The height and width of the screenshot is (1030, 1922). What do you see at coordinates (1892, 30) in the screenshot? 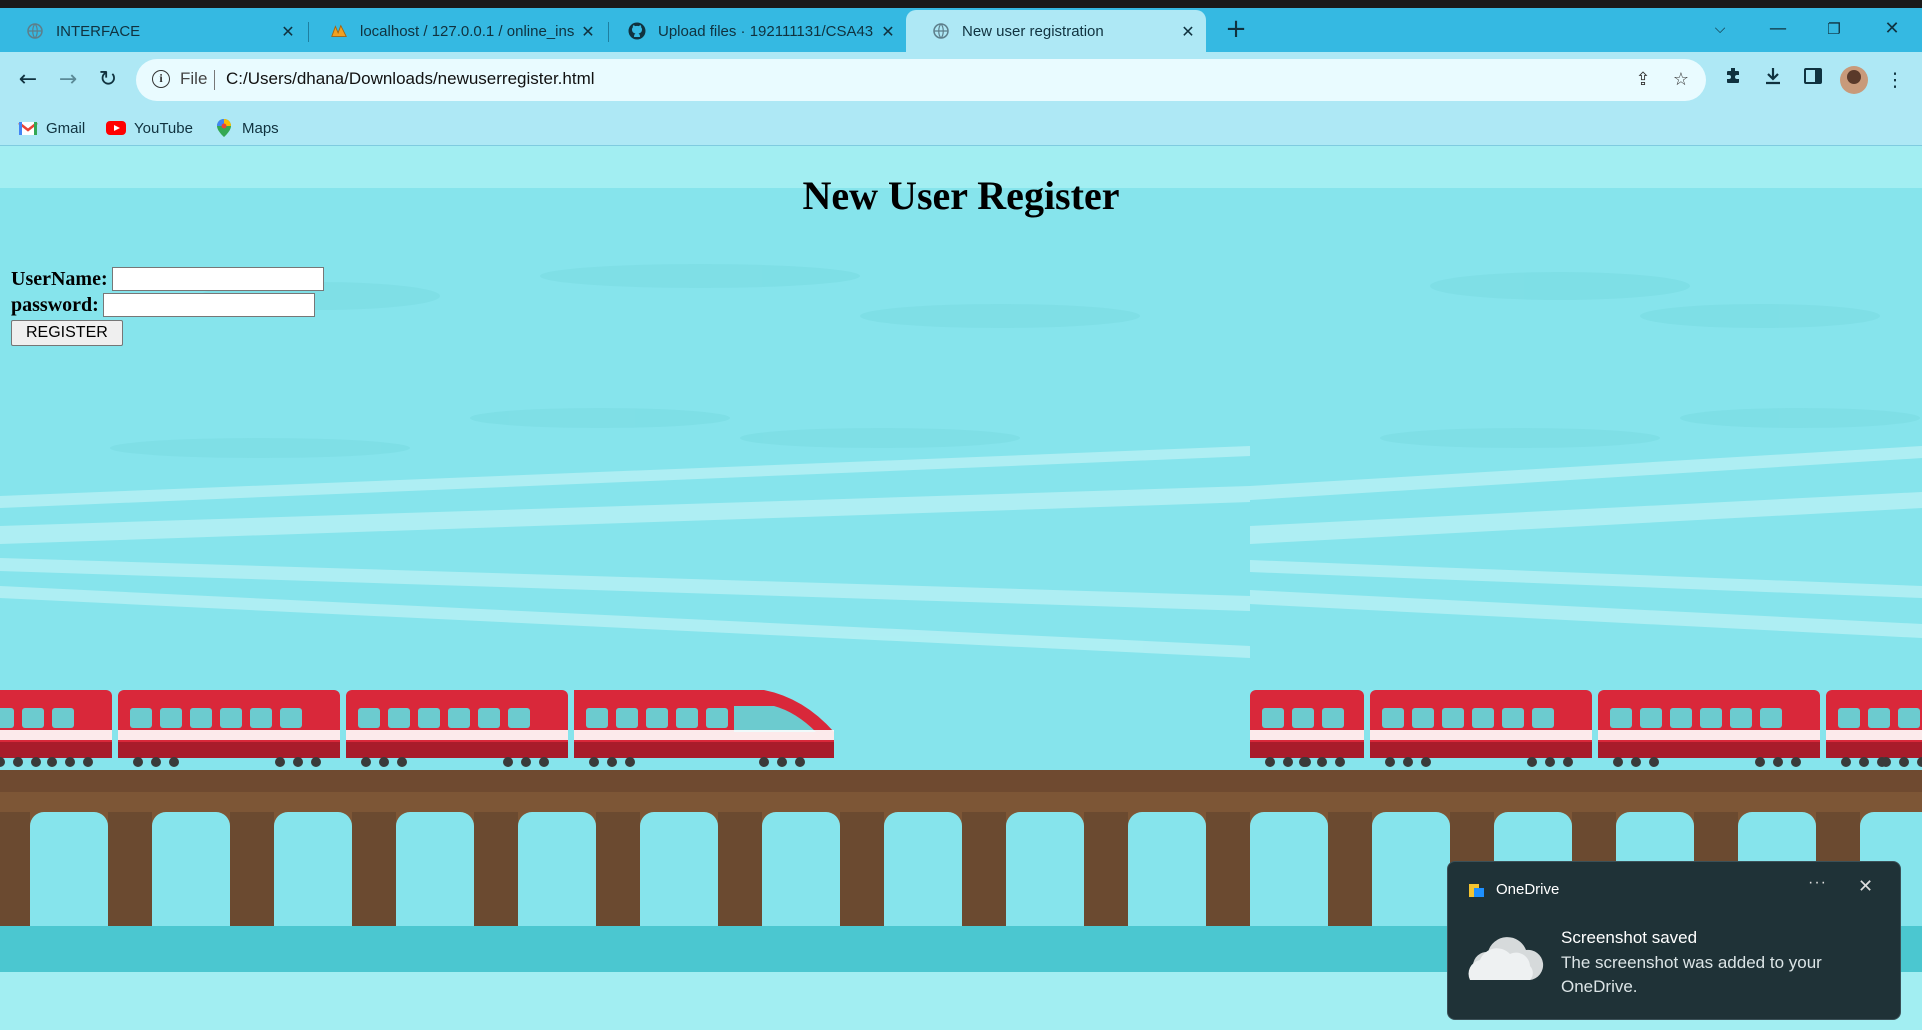
I see `close-window-button: ✕` at bounding box center [1892, 30].